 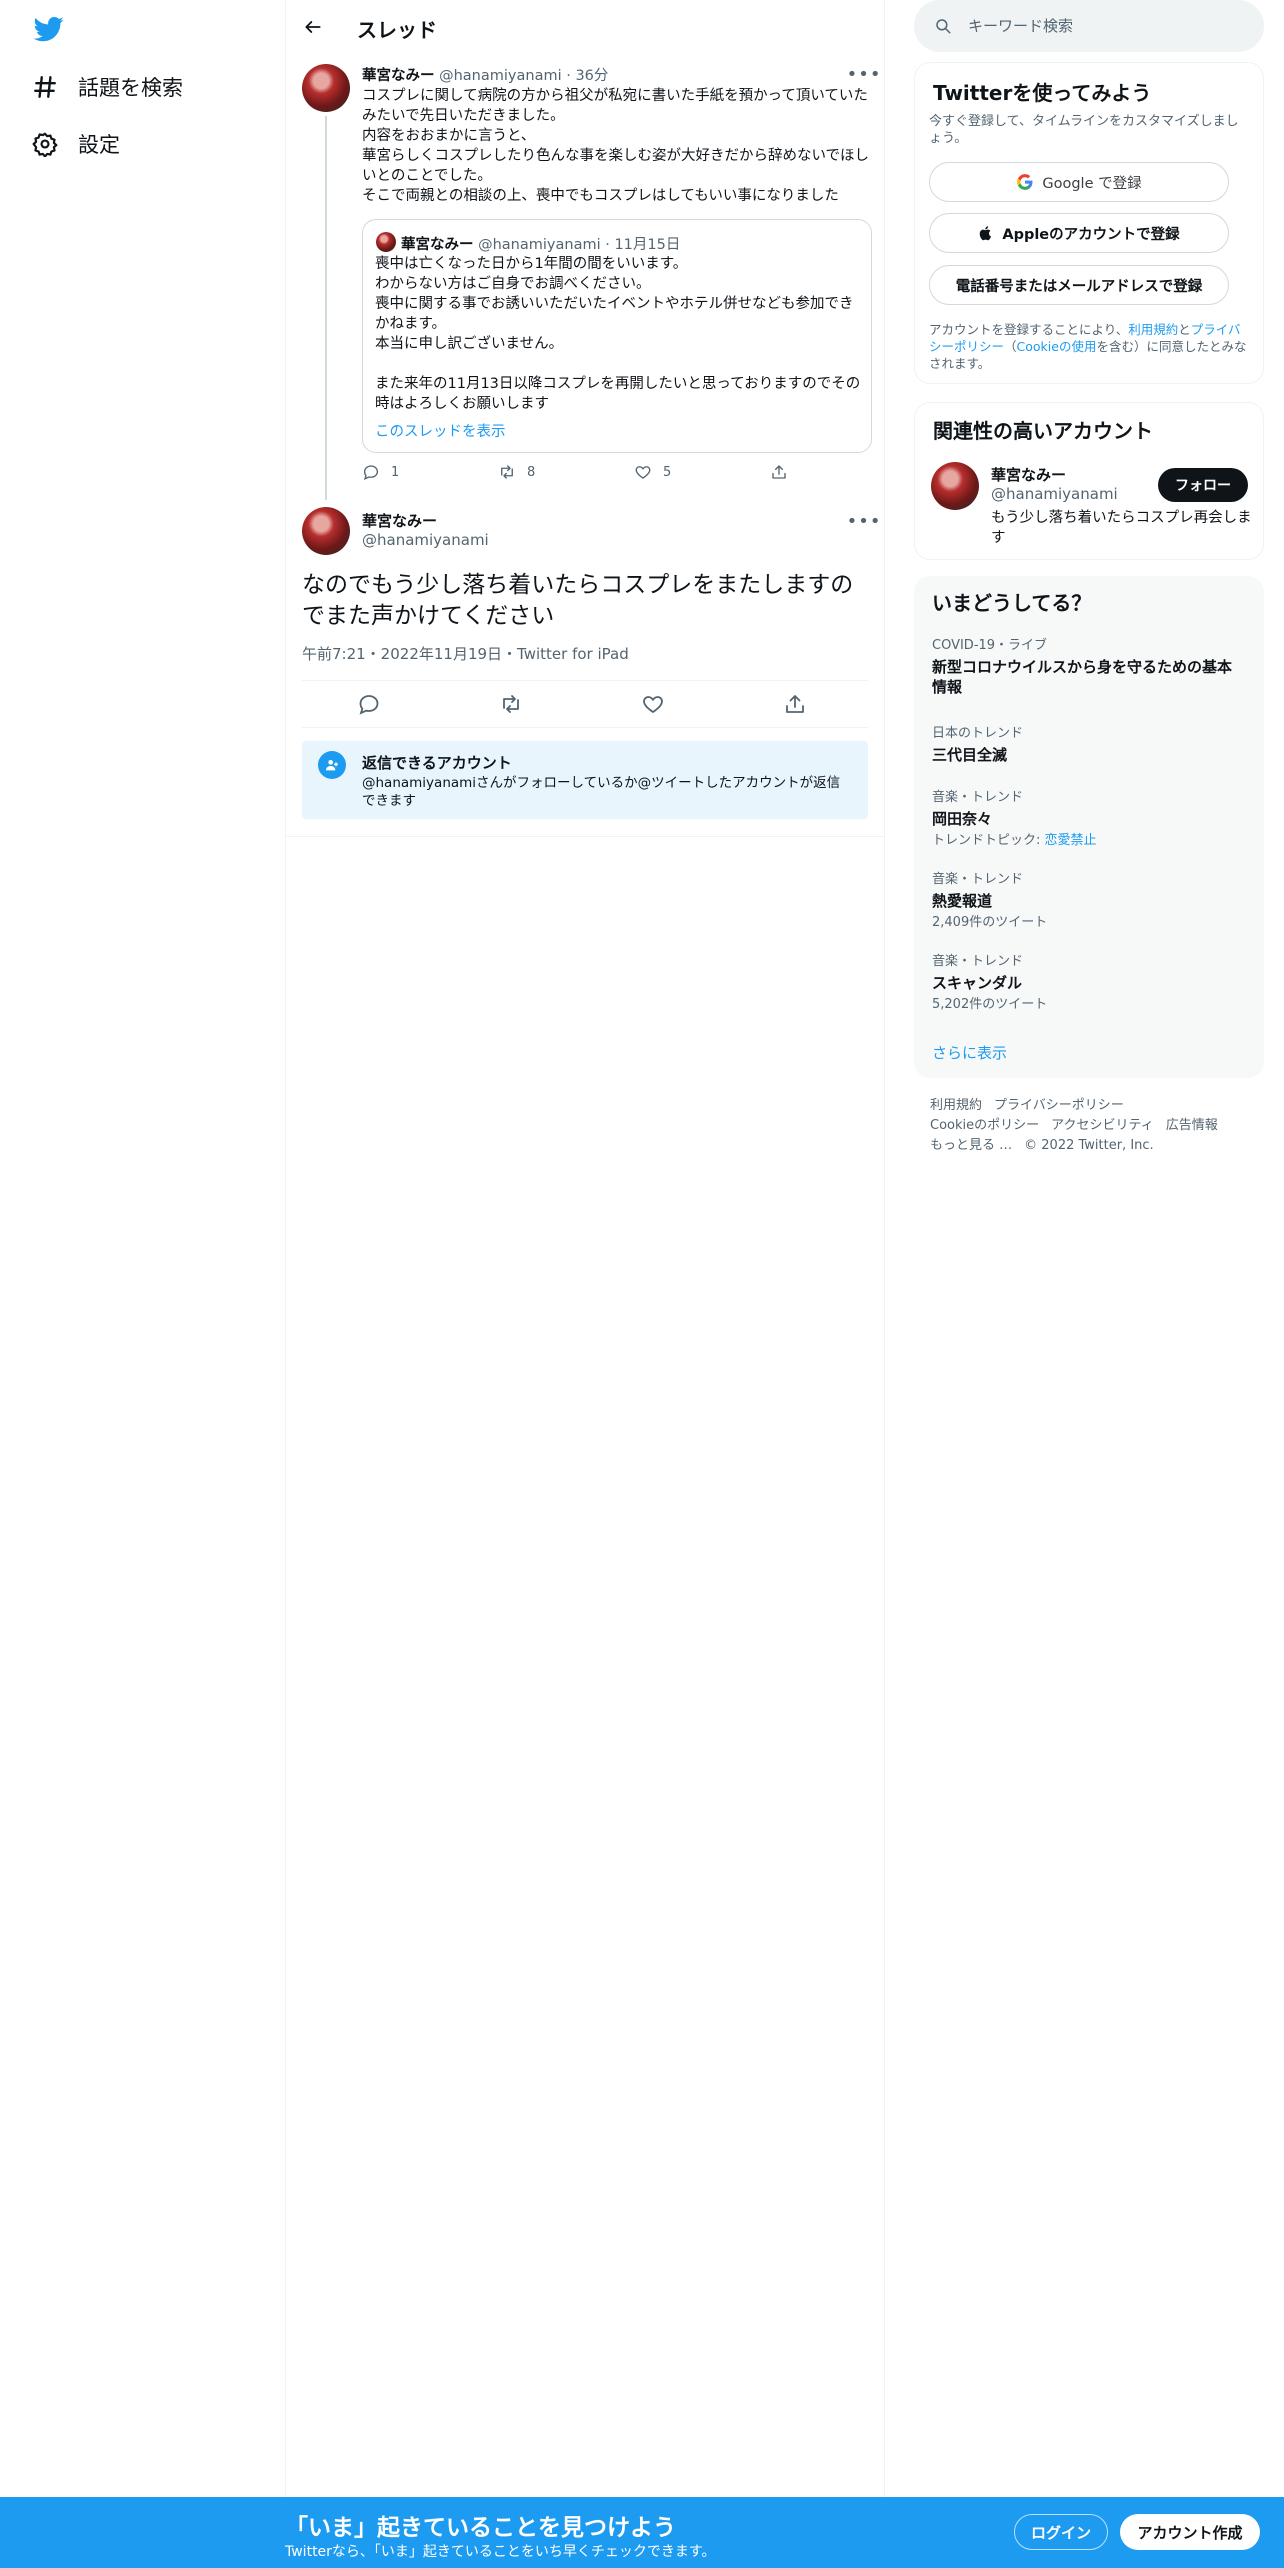 I want to click on quote-date: 11月15日, so click(x=647, y=245).